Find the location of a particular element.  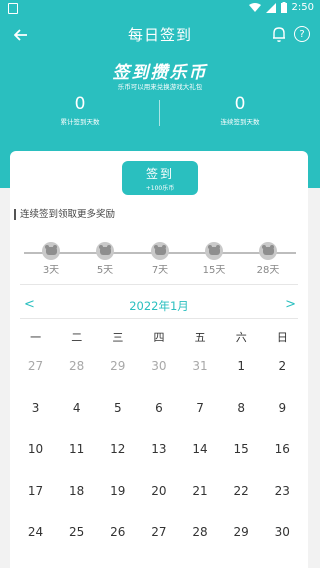

stat-total-days: 0 累计签到天数 is located at coordinates (80, 110).